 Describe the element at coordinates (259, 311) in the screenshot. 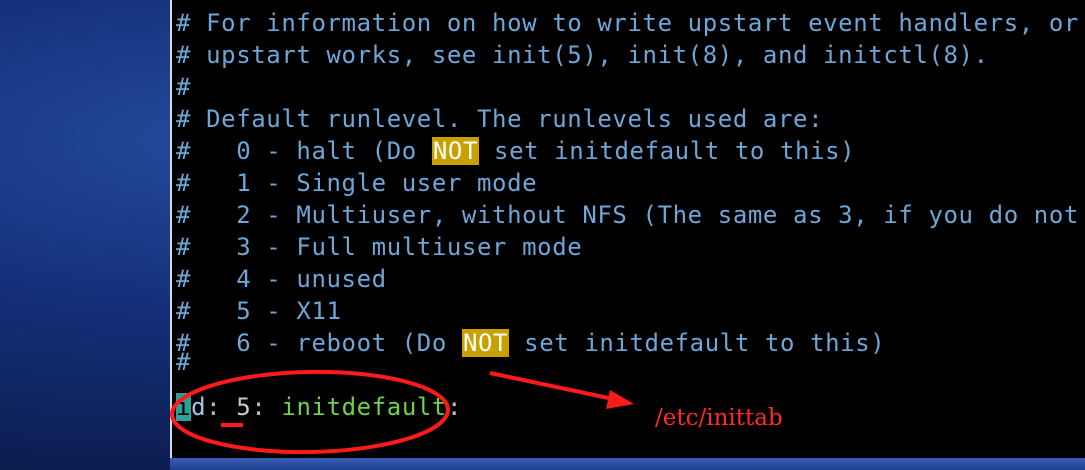

I see `runlevel-line-5: # 5 - X11` at that location.